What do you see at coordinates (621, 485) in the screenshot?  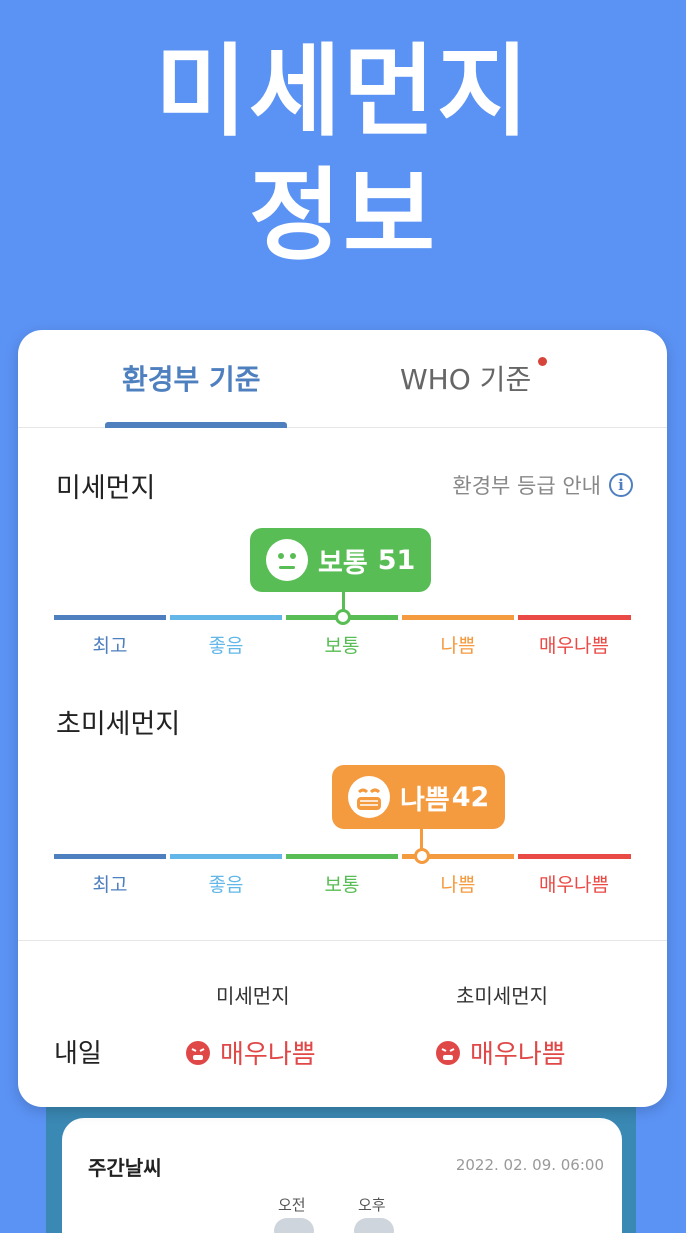 I see `info-icon: i` at bounding box center [621, 485].